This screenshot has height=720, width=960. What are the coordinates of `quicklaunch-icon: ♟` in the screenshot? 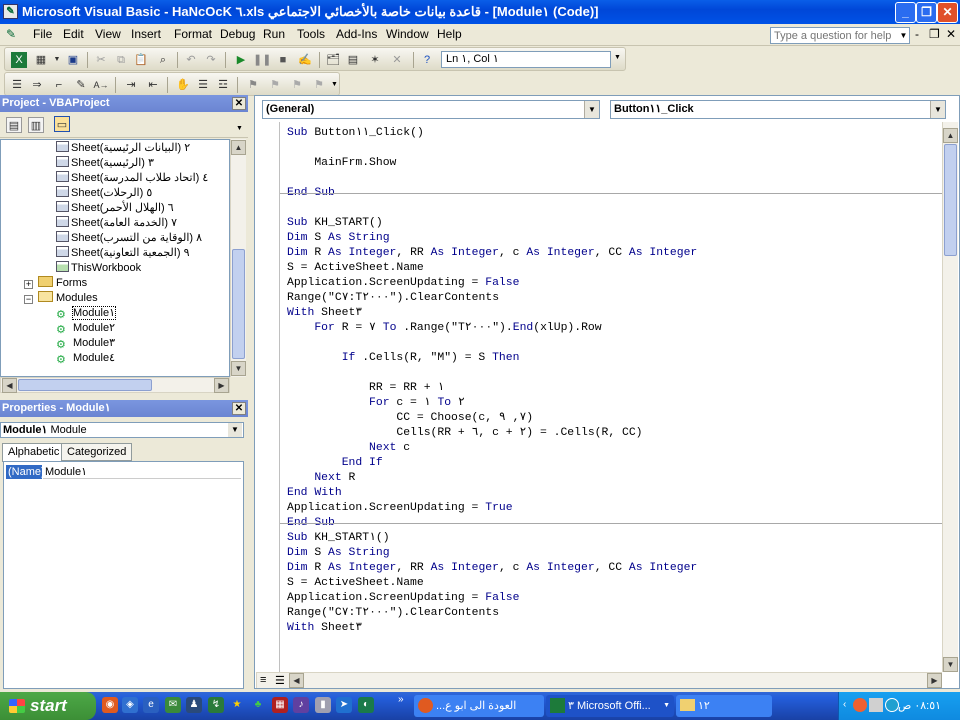 It's located at (194, 705).